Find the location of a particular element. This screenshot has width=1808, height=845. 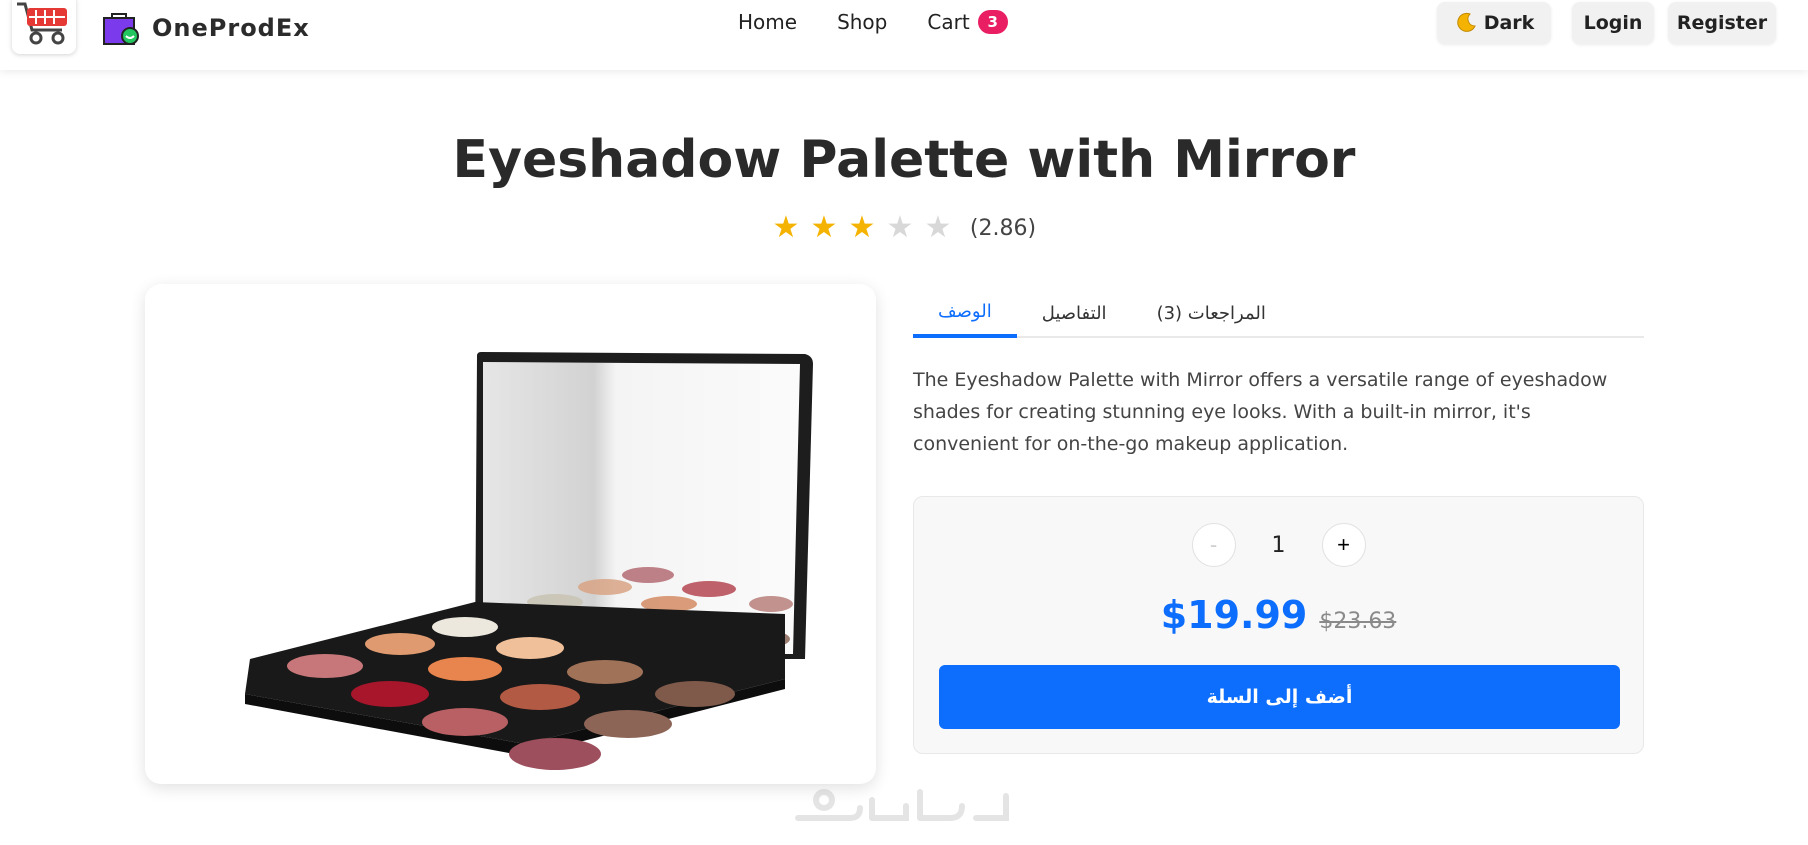

nav-cart-label: Cart is located at coordinates (948, 22).